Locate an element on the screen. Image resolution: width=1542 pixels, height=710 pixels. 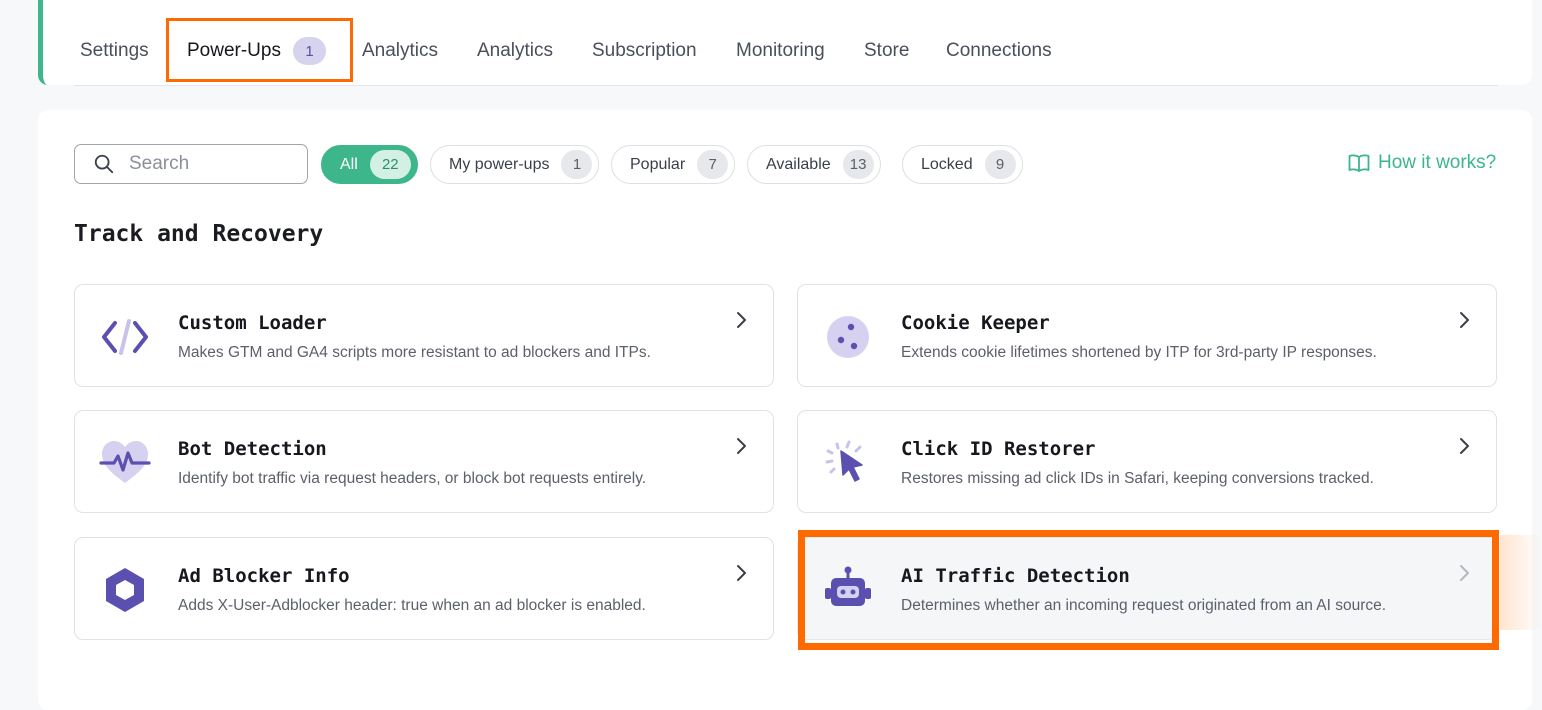
code-icon is located at coordinates (125, 337).